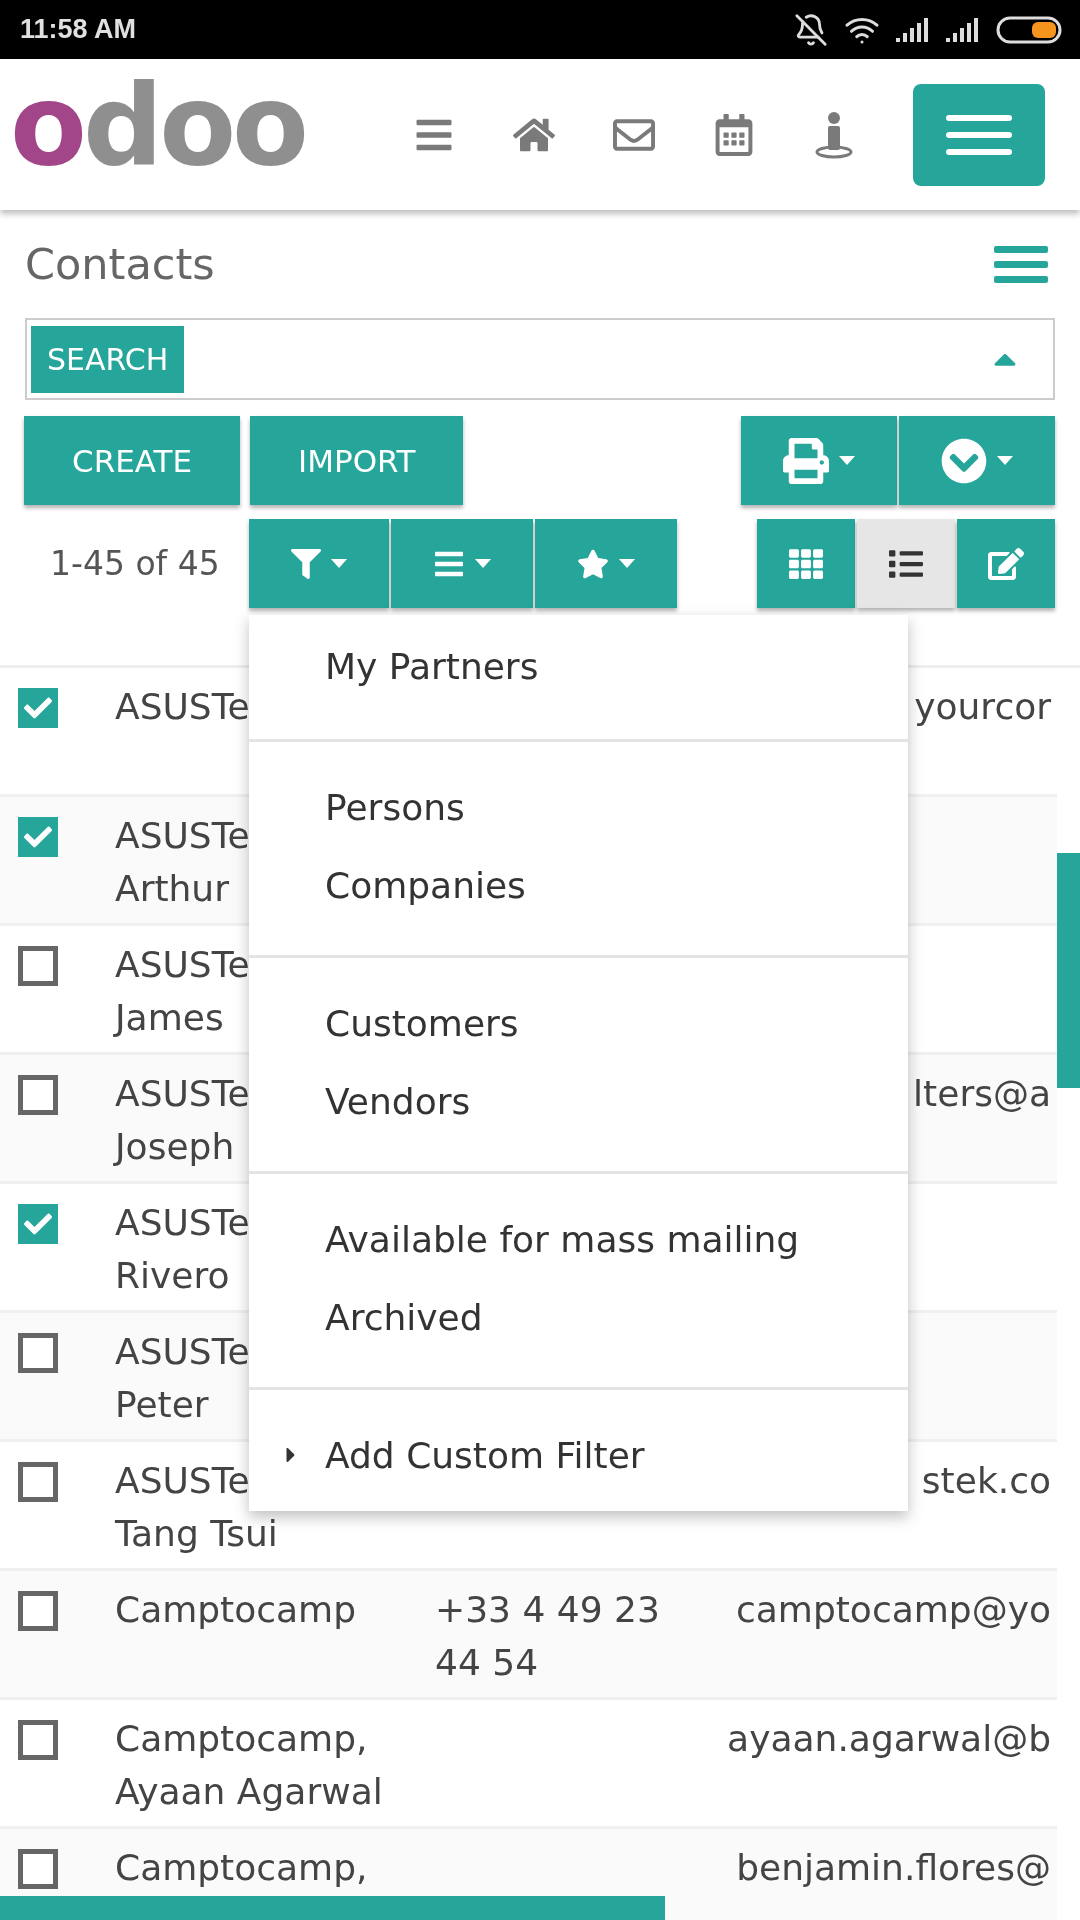  Describe the element at coordinates (108, 359) in the screenshot. I see `search-facet: SEARCH` at that location.